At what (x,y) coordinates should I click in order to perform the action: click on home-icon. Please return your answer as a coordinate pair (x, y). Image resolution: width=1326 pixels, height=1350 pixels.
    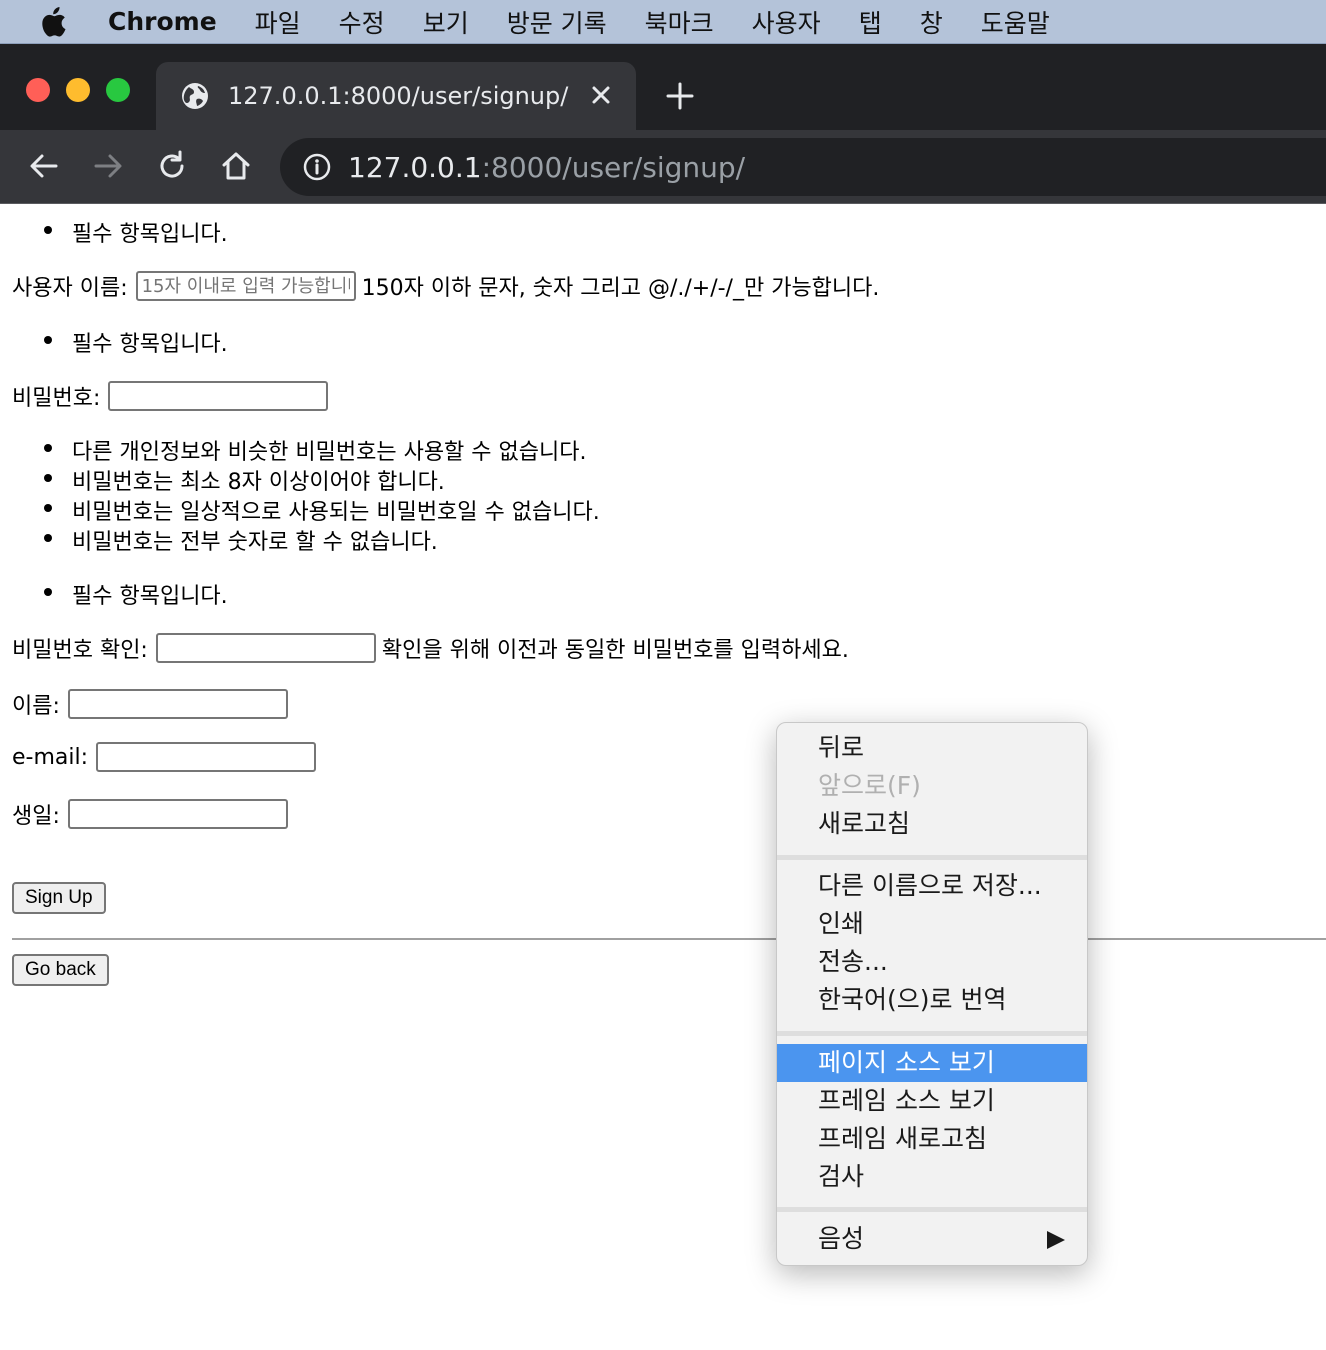
    Looking at the image, I should click on (236, 166).